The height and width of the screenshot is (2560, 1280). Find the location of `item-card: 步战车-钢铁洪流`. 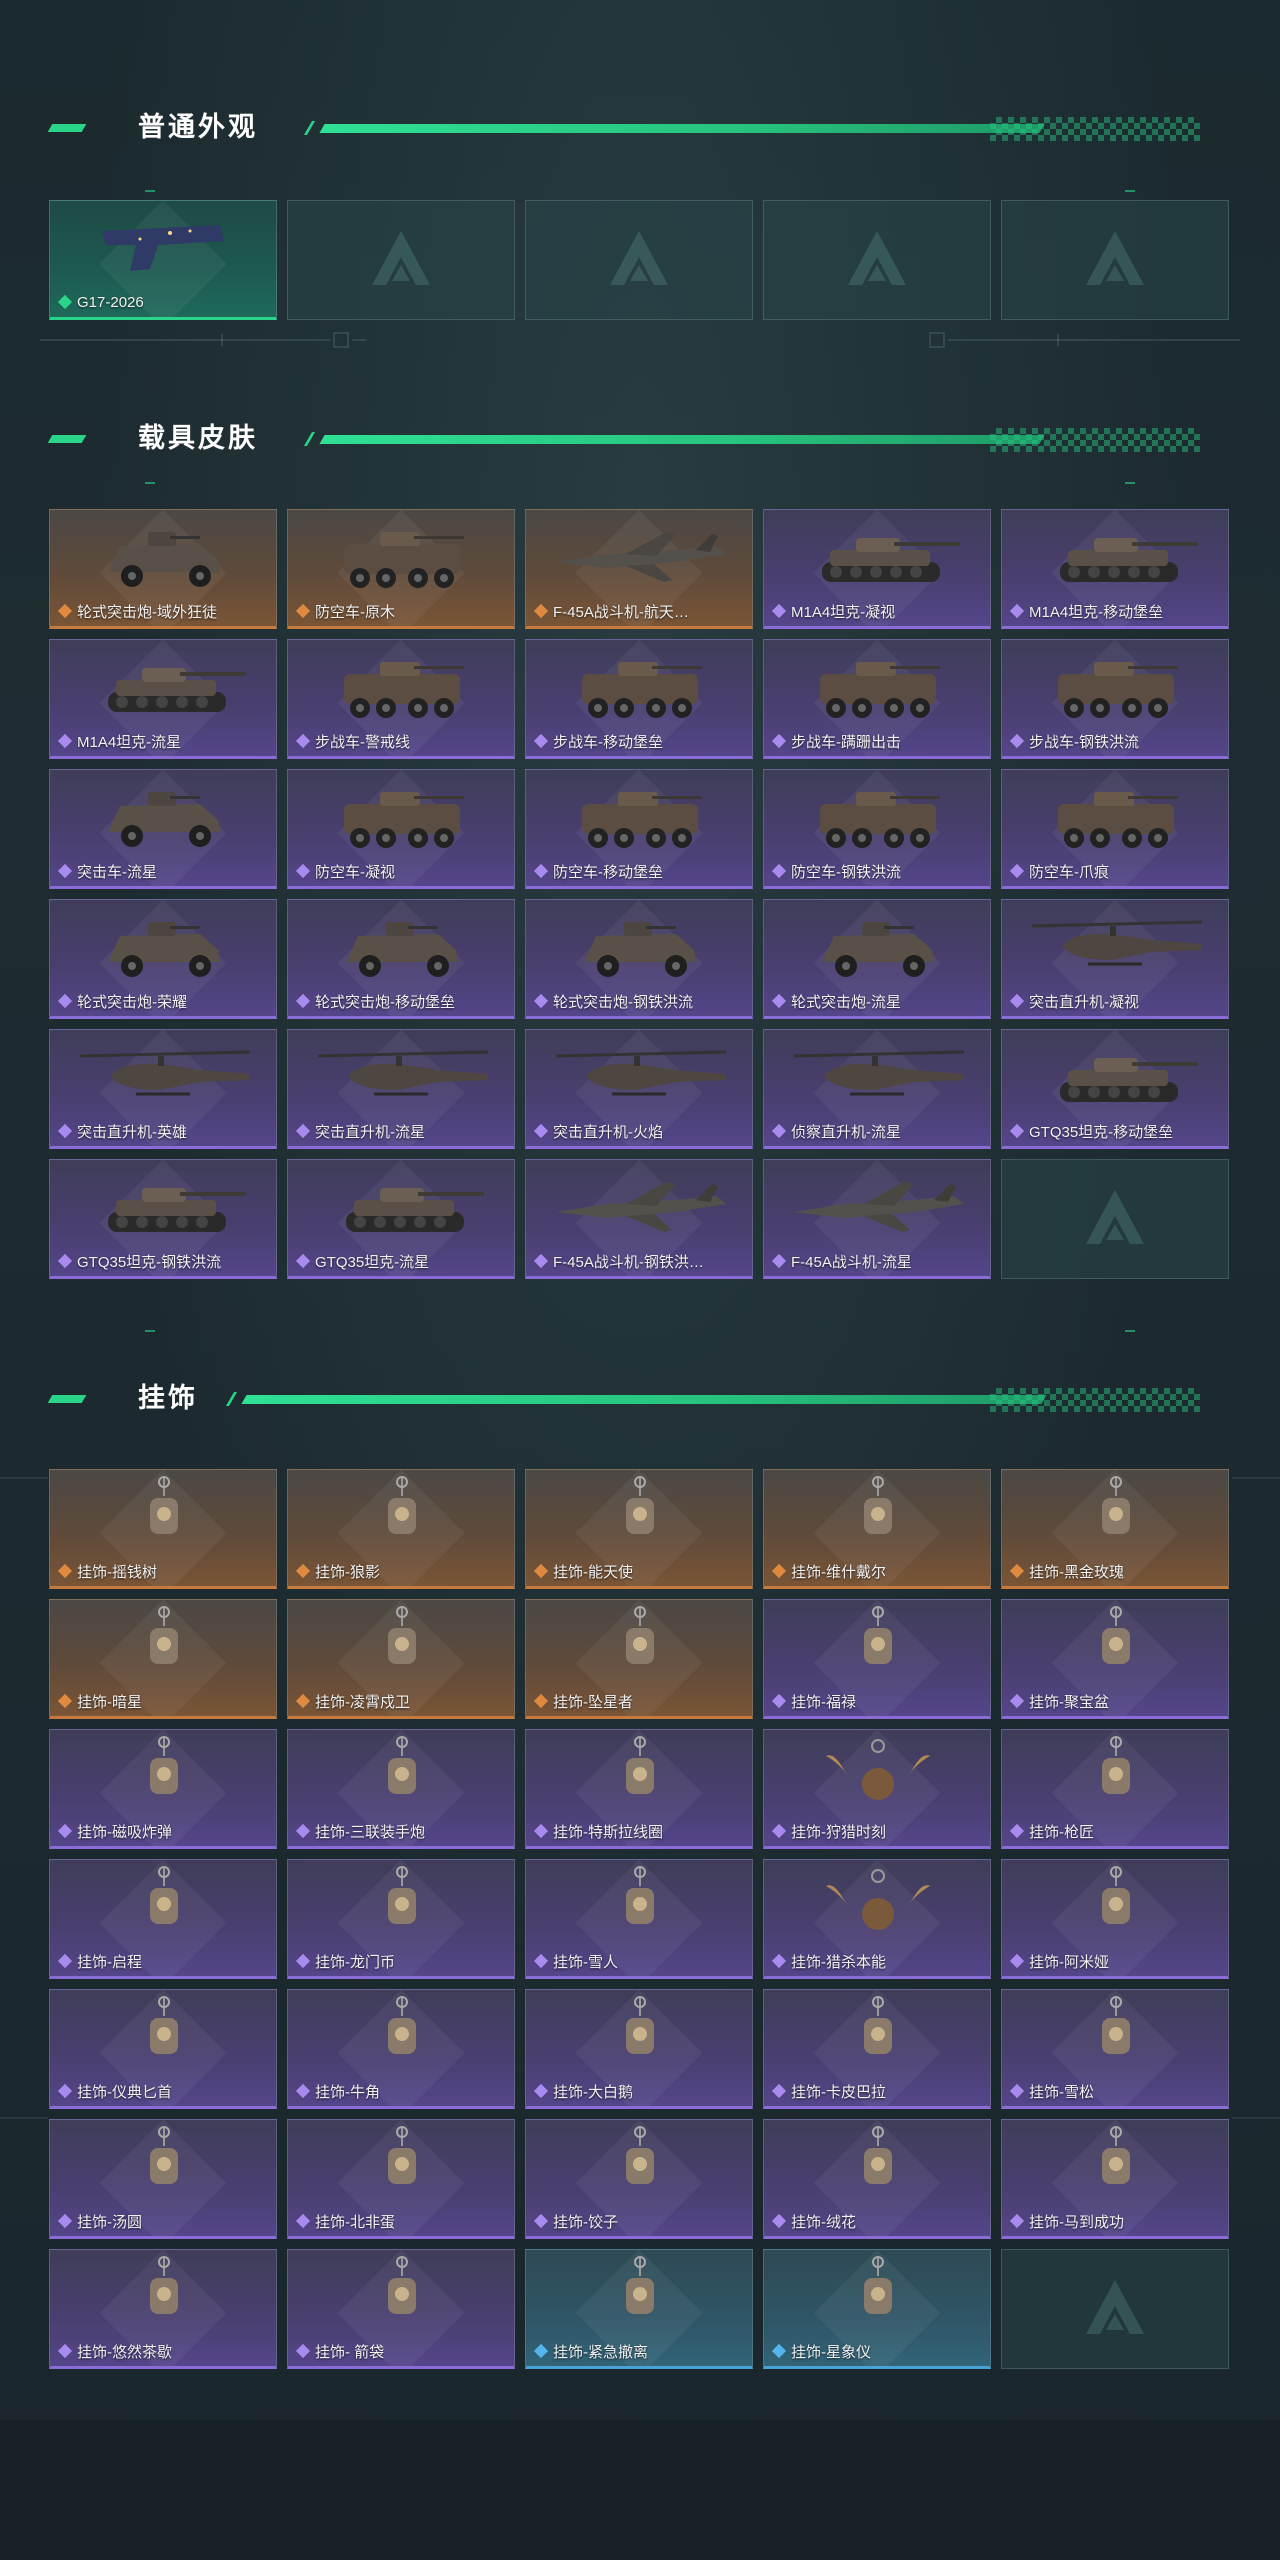

item-card: 步战车-钢铁洪流 is located at coordinates (1115, 699).